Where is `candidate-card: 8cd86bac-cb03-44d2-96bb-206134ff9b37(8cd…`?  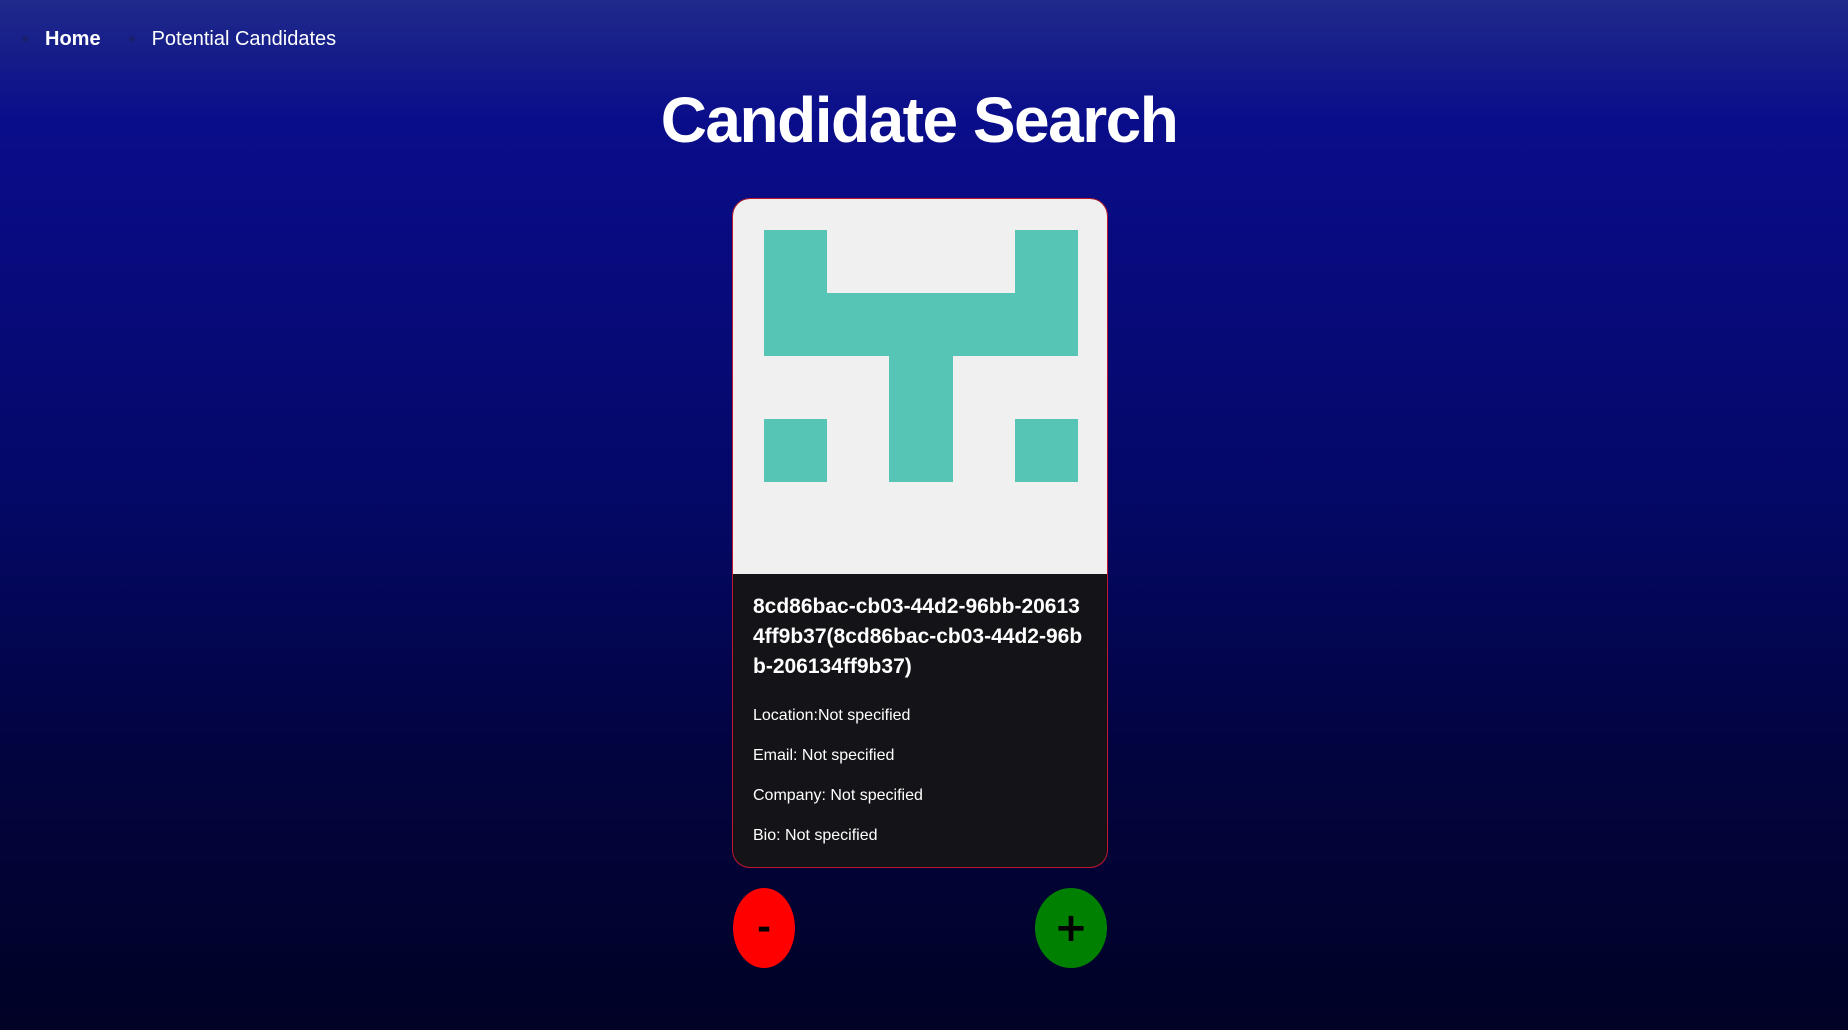
candidate-card: 8cd86bac-cb03-44d2-96bb-206134ff9b37(8cd… is located at coordinates (920, 533).